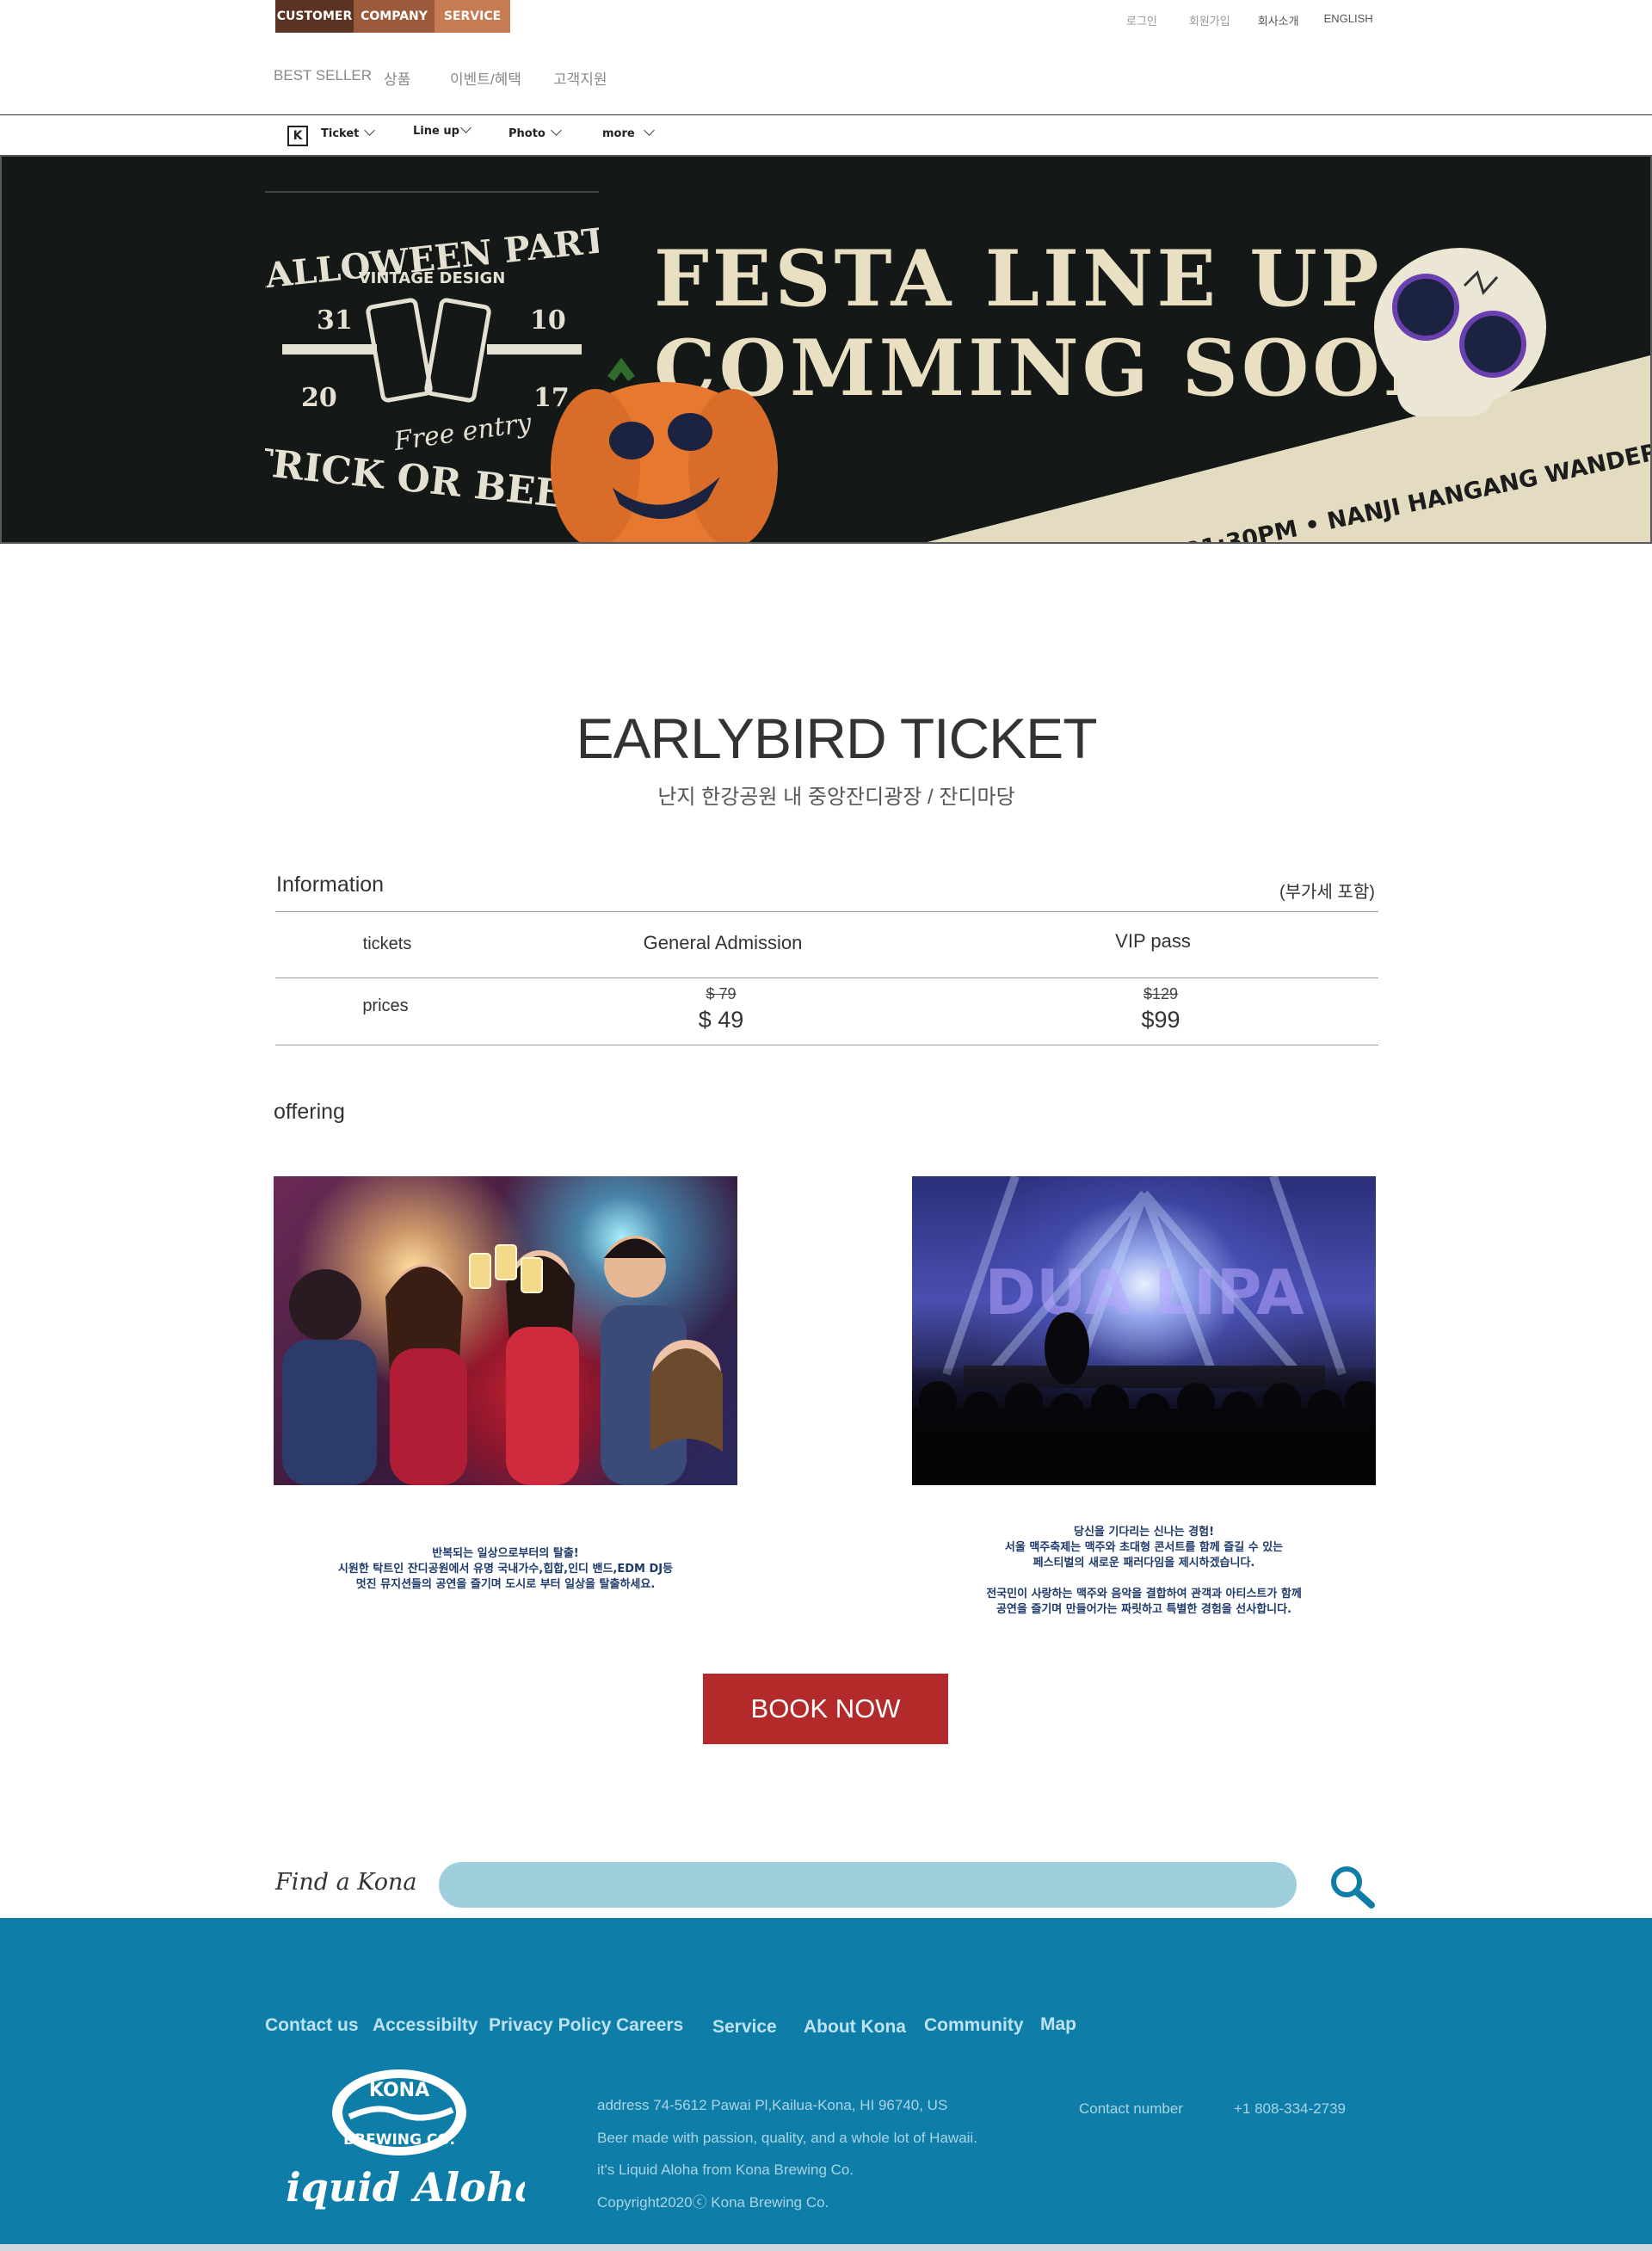 The image size is (1652, 2251). What do you see at coordinates (397, 78) in the screenshot?
I see `nav-item-products: 상품` at bounding box center [397, 78].